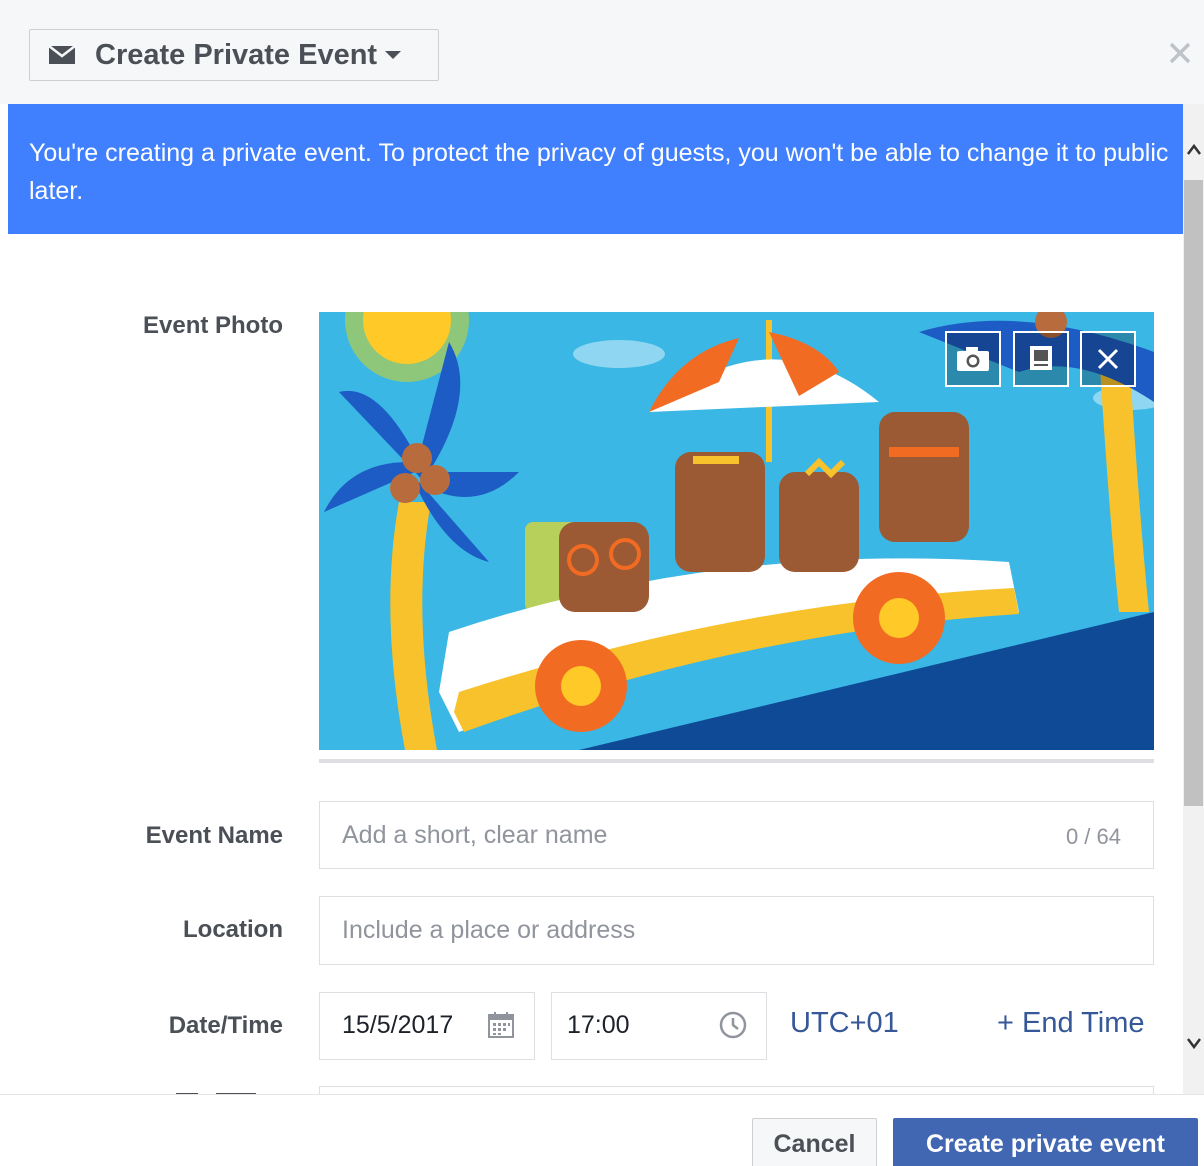 This screenshot has height=1166, width=1204. I want to click on scroll-up-icon, so click(1193, 149).